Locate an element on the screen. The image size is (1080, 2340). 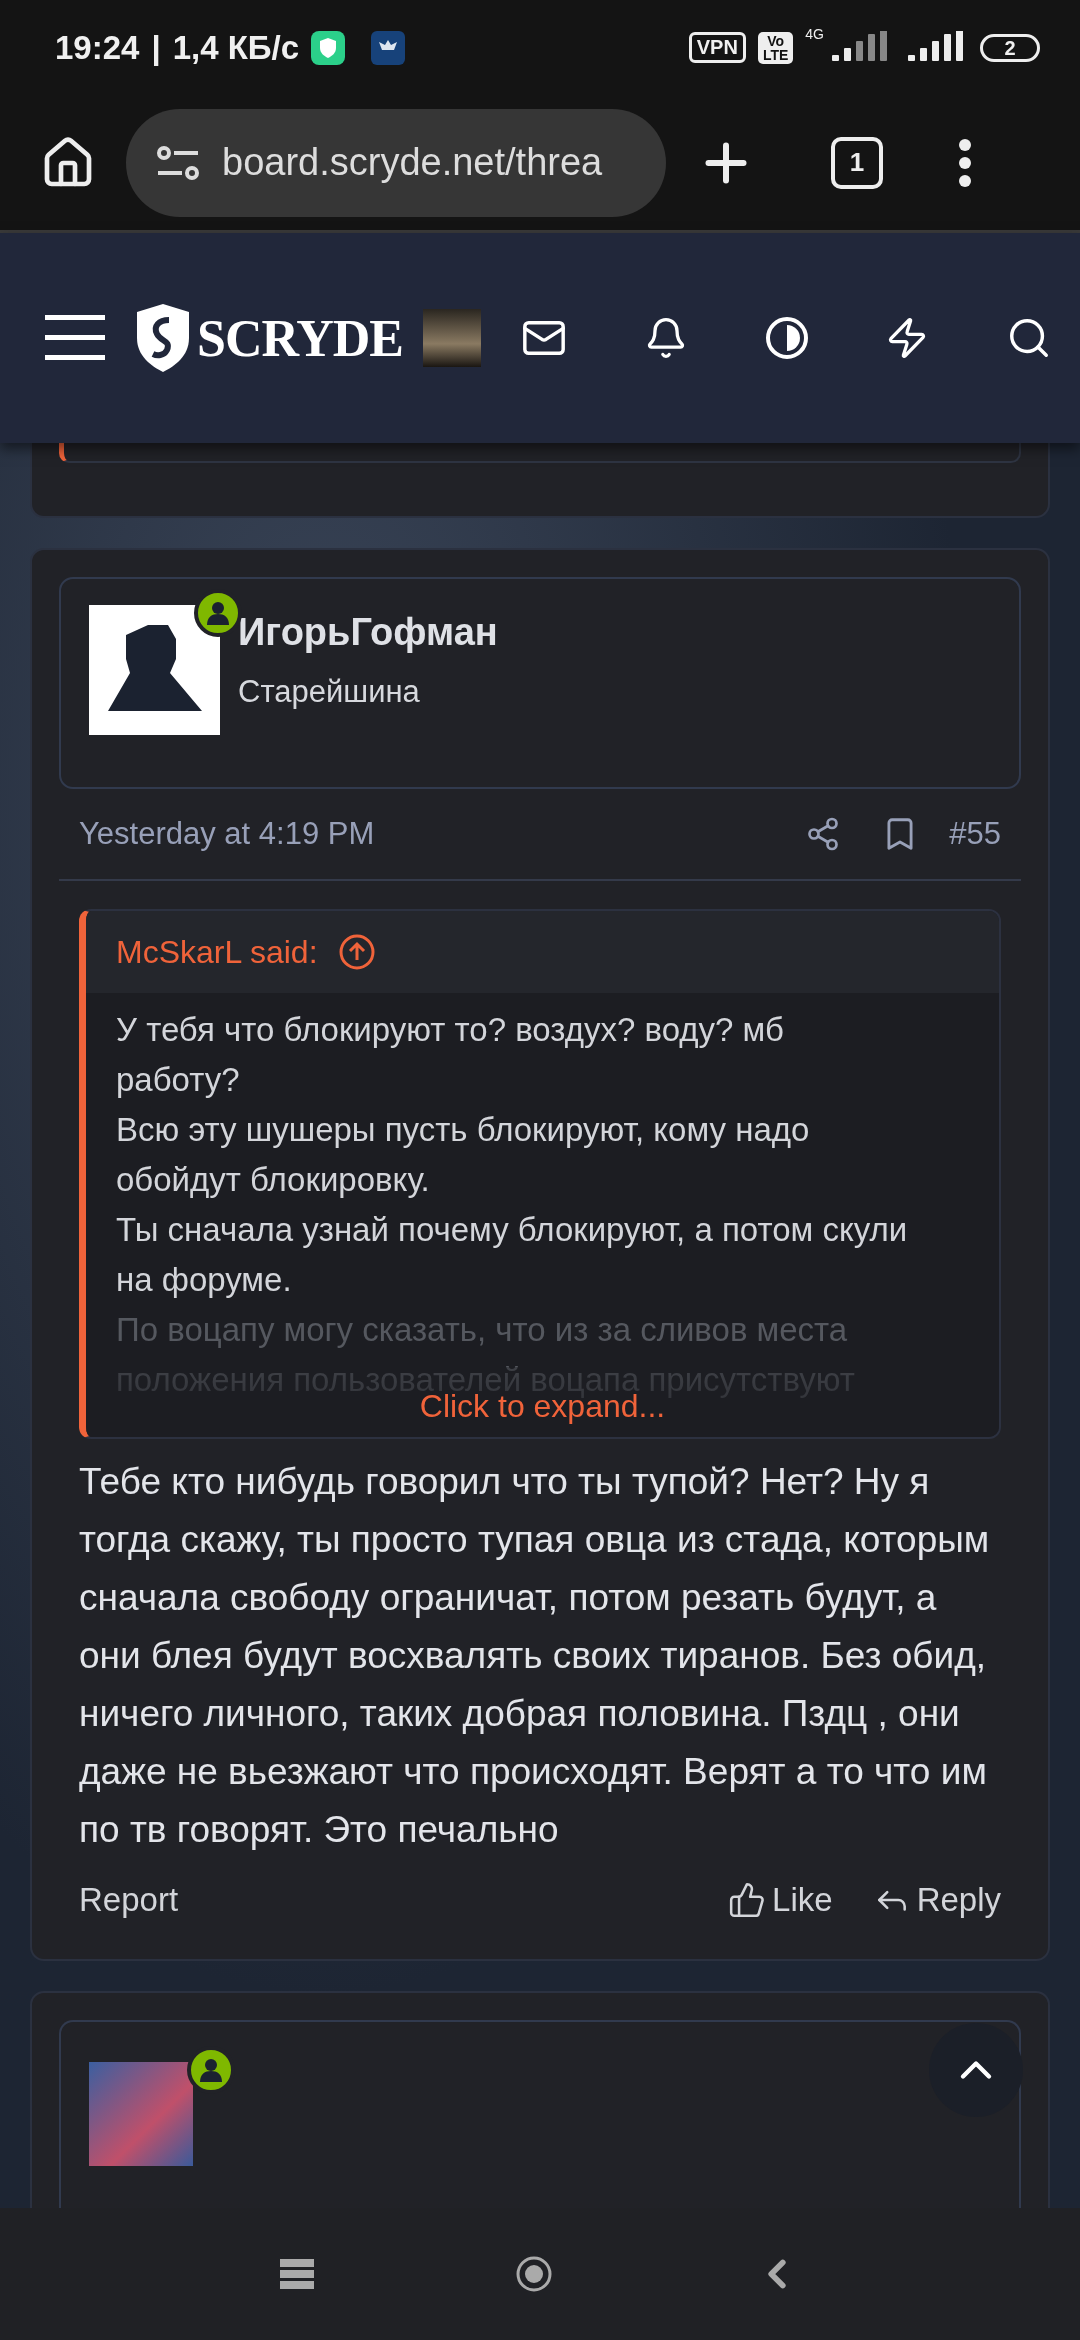
quote-author: McSkarL said: is located at coordinates (217, 952).